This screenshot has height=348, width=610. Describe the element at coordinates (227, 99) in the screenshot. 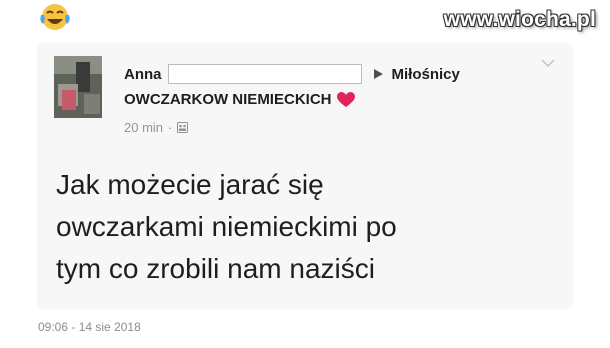

I see `group-name-line2: OWCZARKOW NIEMIECKICH` at that location.